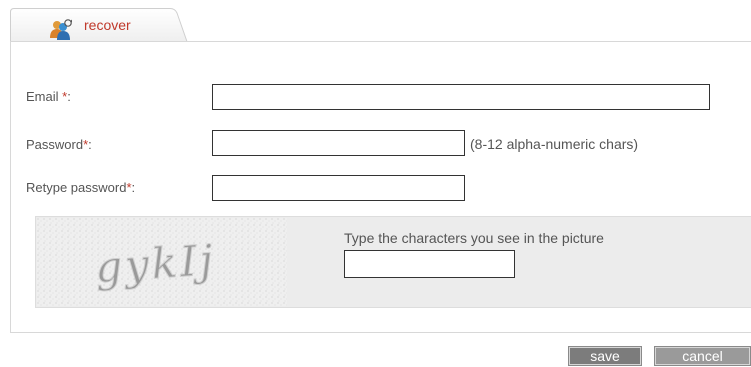  What do you see at coordinates (338, 188) in the screenshot?
I see `retype-password-field` at bounding box center [338, 188].